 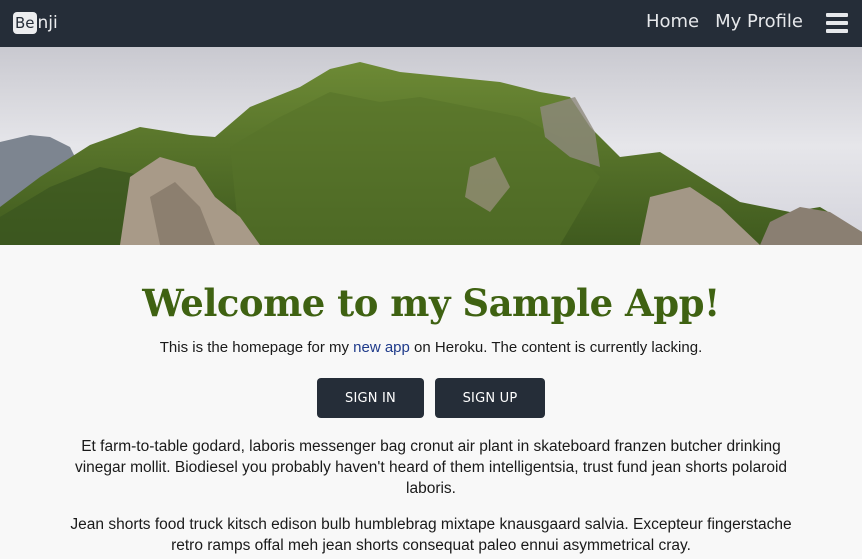 I want to click on auth-buttons: SIGN IN SIGN UP, so click(x=431, y=398).